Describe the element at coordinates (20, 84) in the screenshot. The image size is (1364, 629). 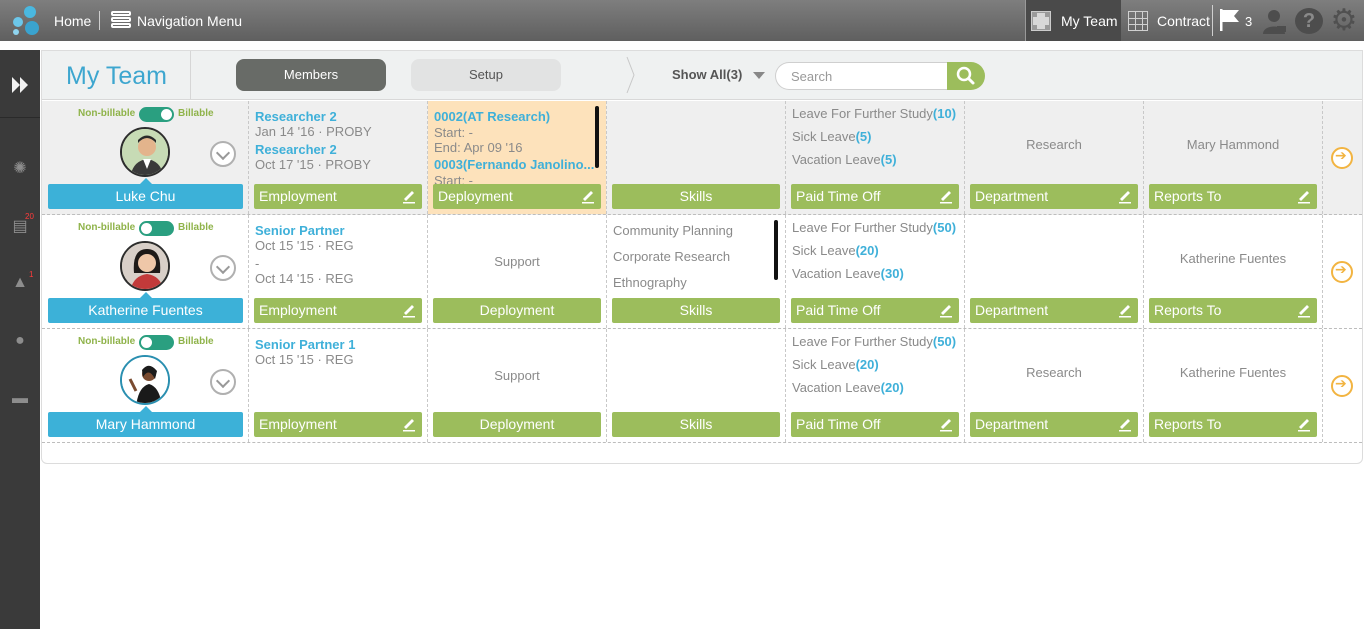
I see `expand-rail-icon` at that location.